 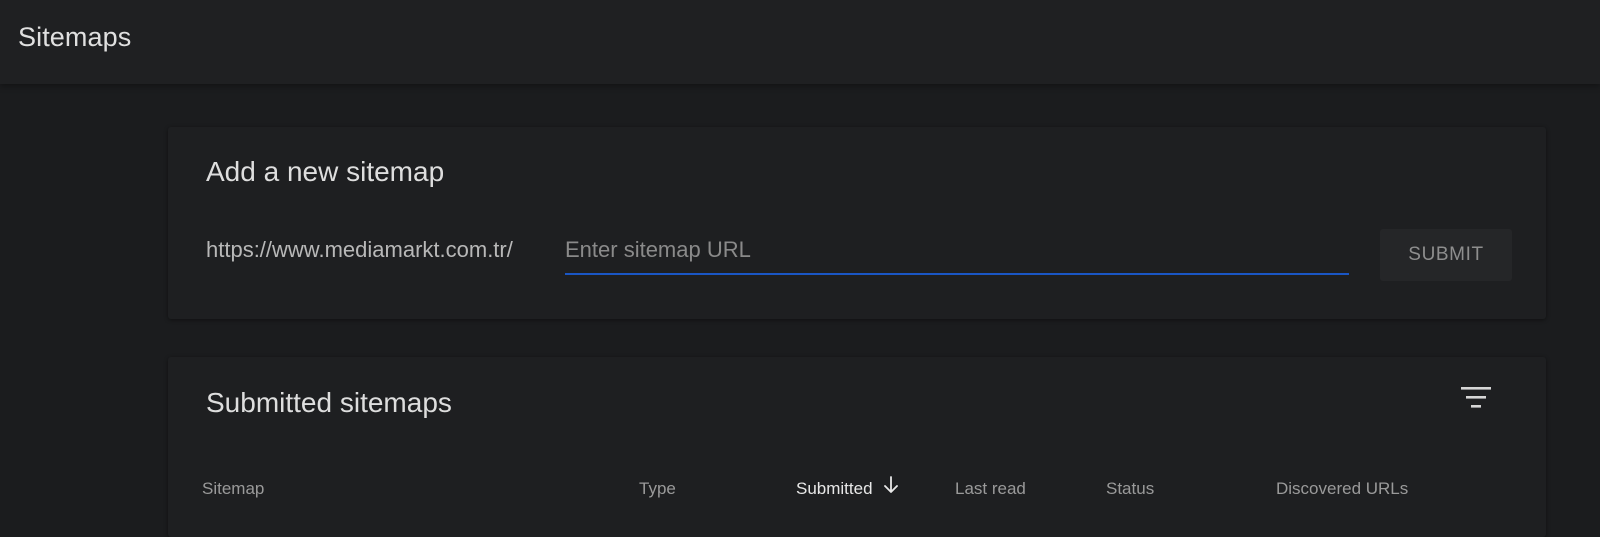 What do you see at coordinates (359, 249) in the screenshot?
I see `url-prefix: https://www.mediamarkt.com.tr/` at bounding box center [359, 249].